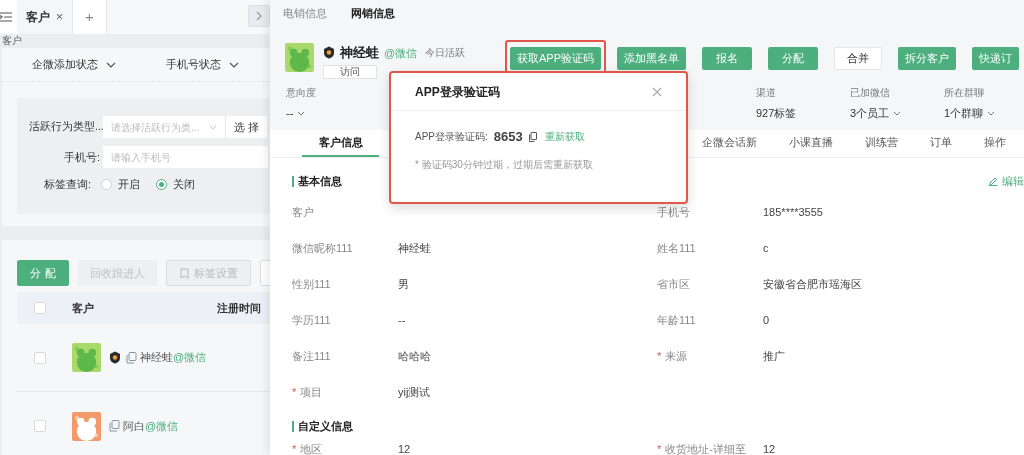 Image resolution: width=1024 pixels, height=455 pixels. I want to click on stat-value: 1个群聊, so click(964, 113).